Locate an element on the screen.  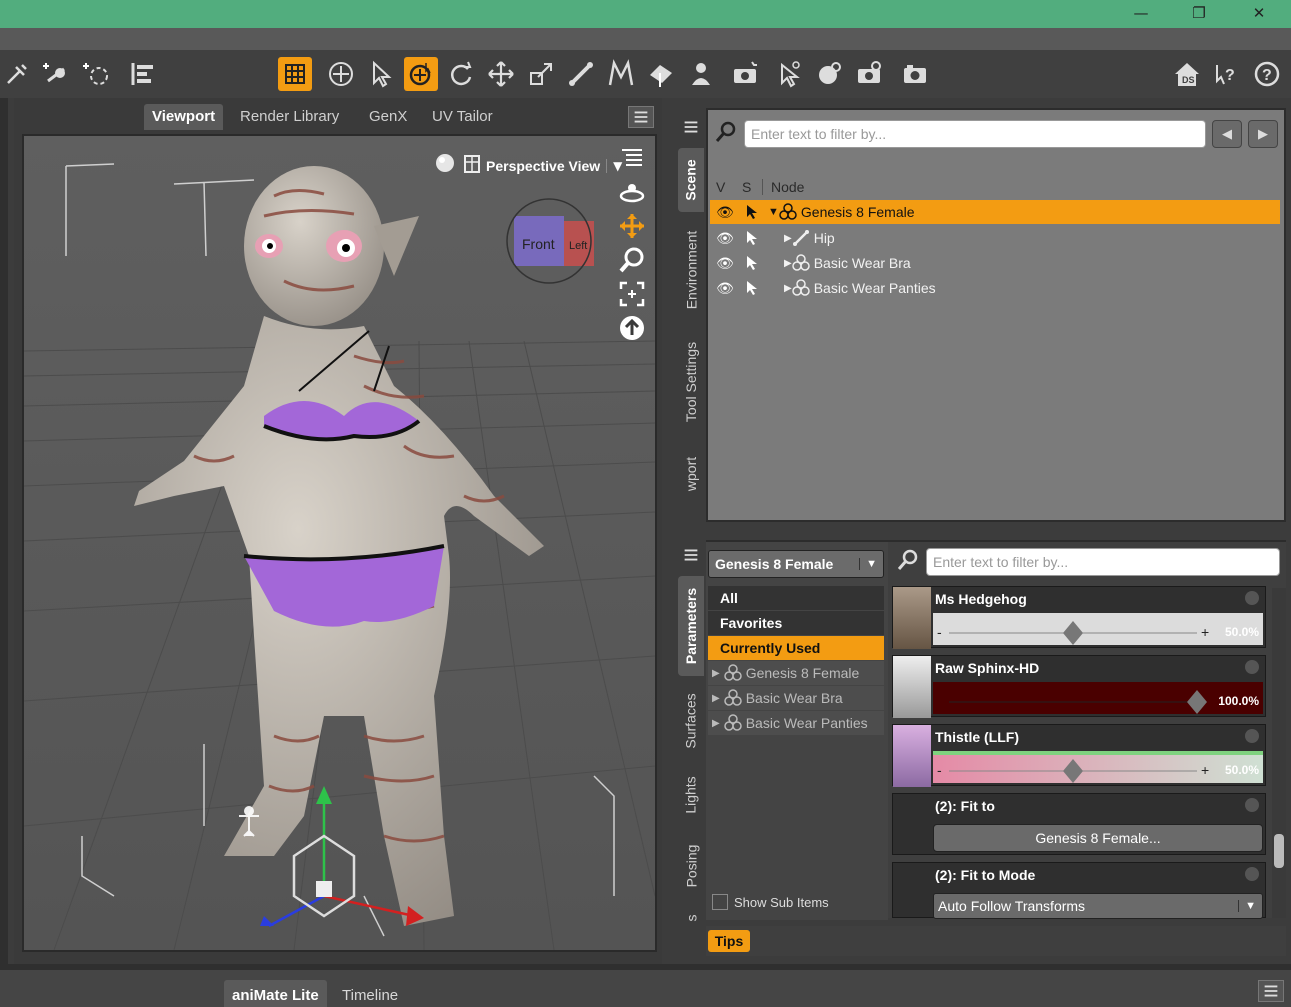
region-nav-icon is located at coordinates (295, 74).